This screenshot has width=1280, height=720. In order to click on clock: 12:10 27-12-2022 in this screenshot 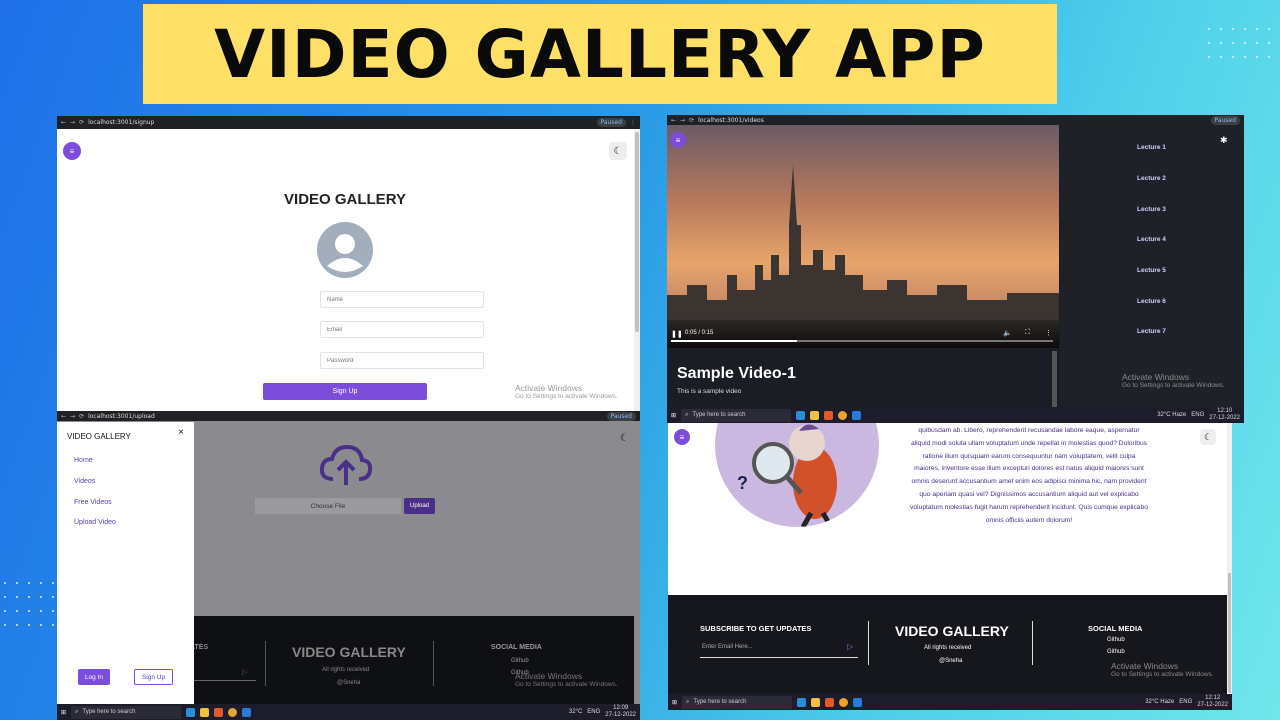, I will do `click(1224, 415)`.